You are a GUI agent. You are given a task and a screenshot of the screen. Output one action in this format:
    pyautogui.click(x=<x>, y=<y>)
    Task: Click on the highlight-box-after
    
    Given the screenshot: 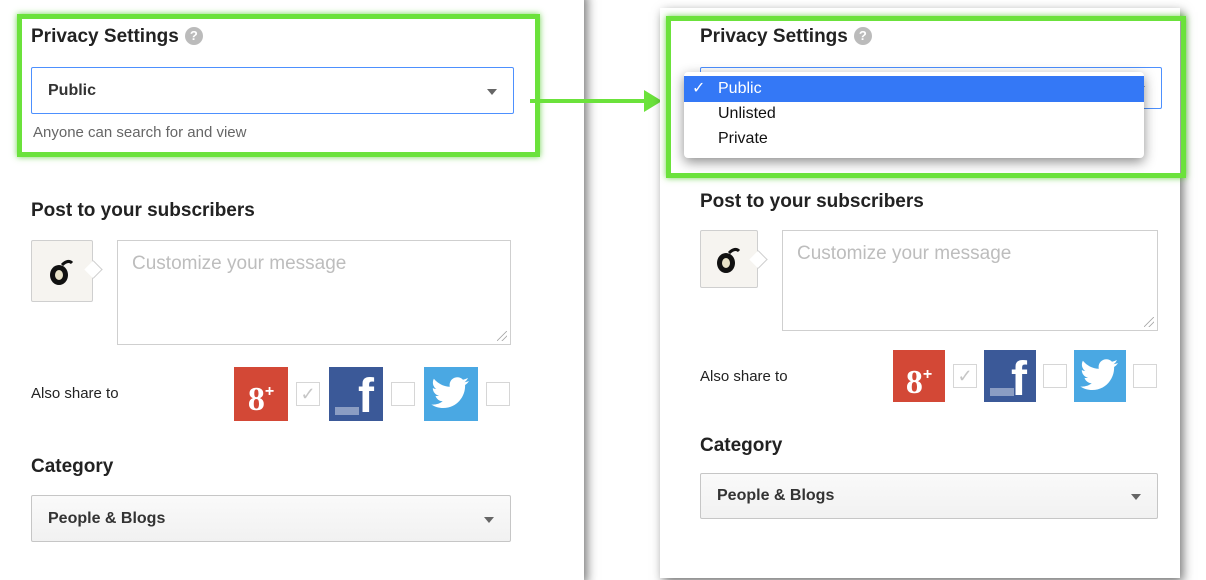 What is the action you would take?
    pyautogui.click(x=926, y=97)
    